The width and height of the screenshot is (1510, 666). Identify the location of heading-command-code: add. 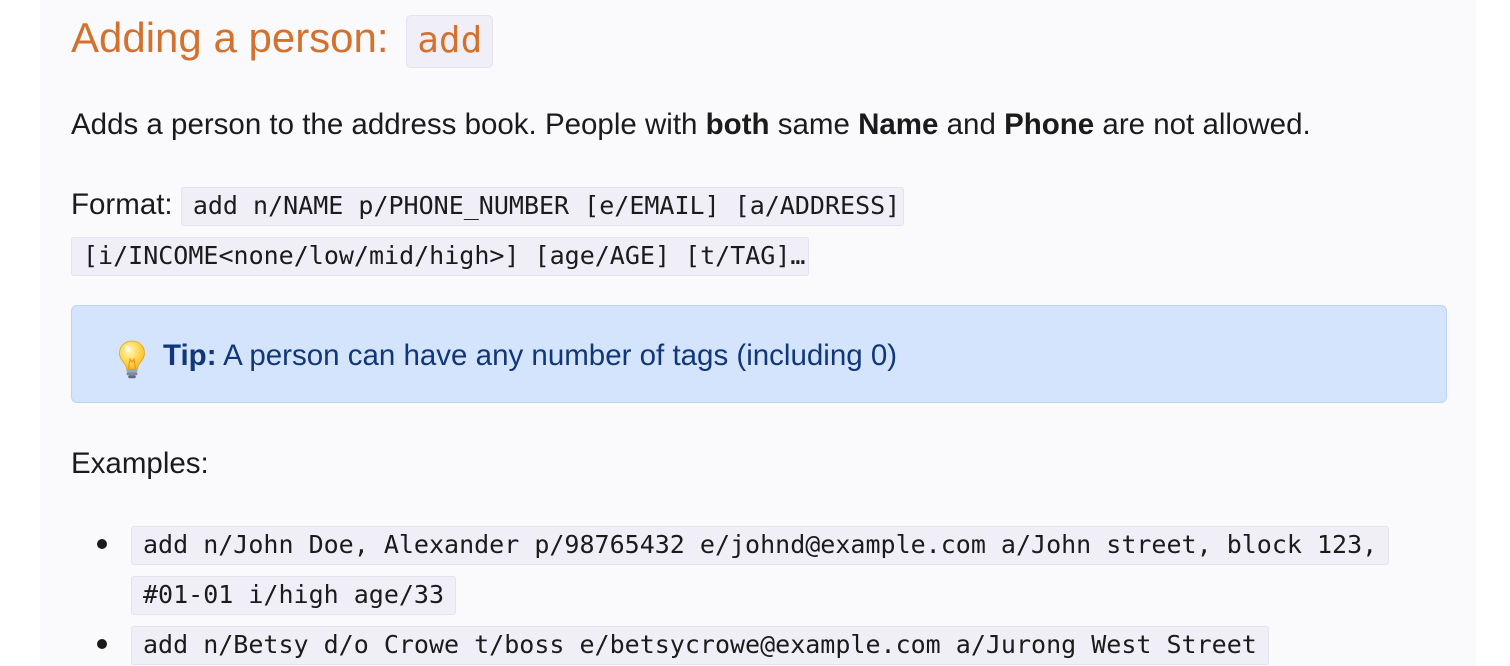
(450, 41).